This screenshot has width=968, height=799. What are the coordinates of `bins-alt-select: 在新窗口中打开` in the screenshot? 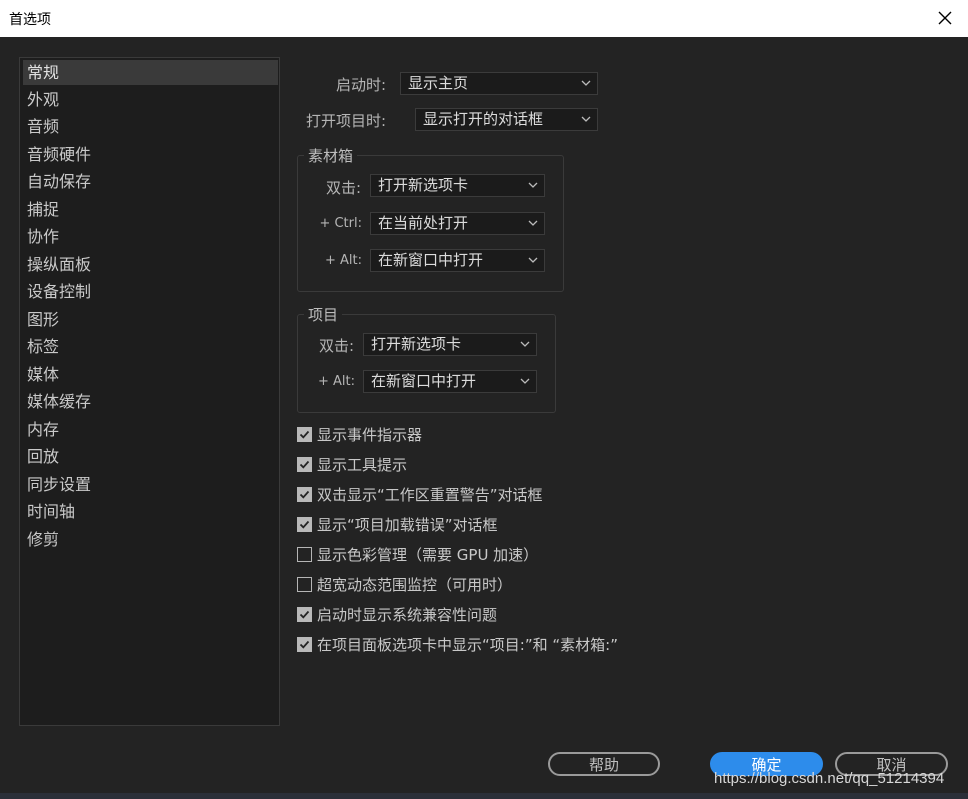 It's located at (457, 260).